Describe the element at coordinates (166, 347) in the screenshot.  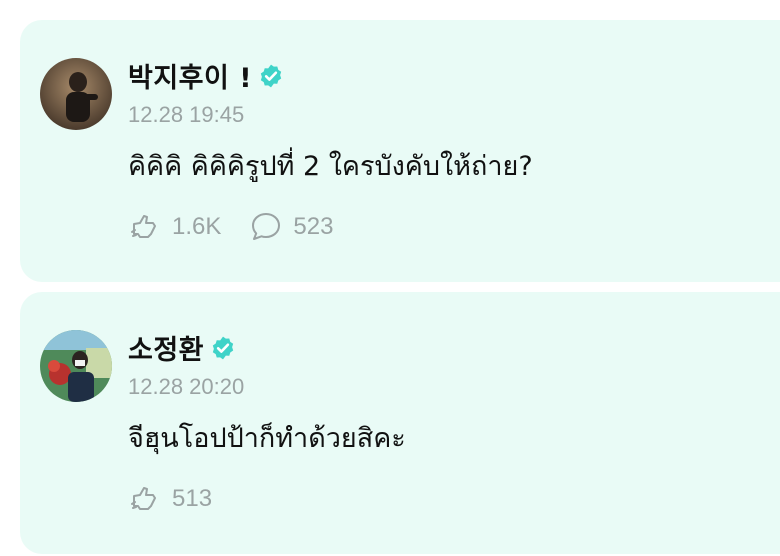
I see `author-name: 소정환` at that location.